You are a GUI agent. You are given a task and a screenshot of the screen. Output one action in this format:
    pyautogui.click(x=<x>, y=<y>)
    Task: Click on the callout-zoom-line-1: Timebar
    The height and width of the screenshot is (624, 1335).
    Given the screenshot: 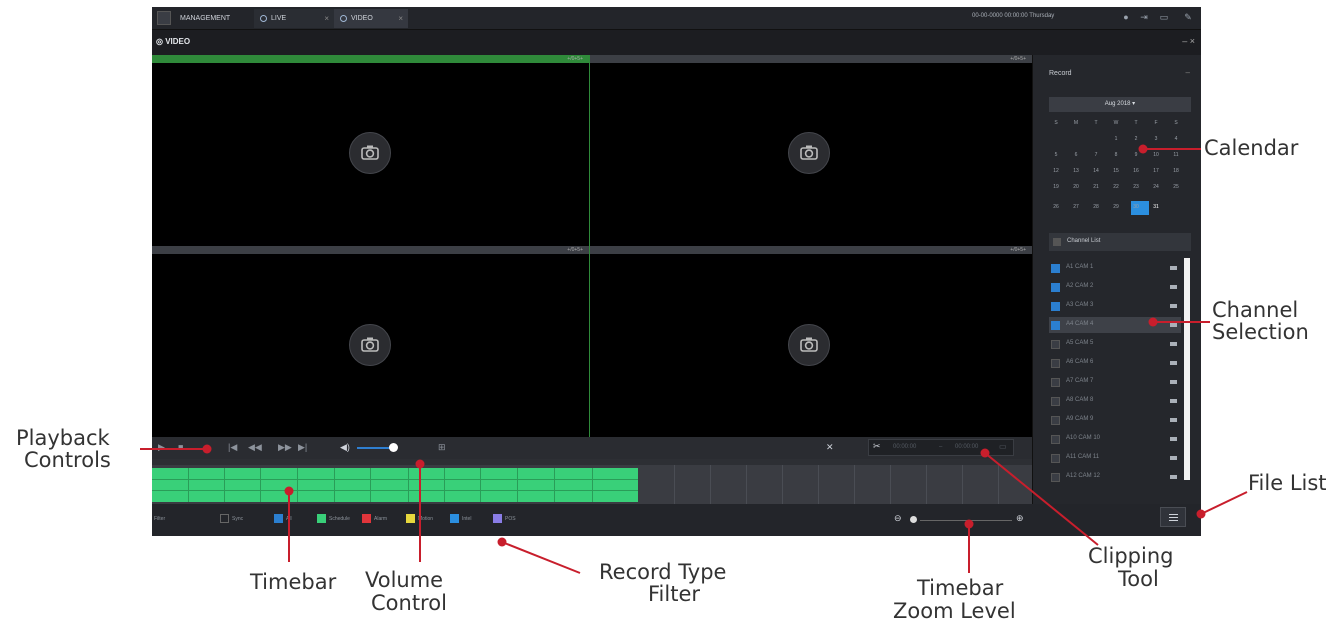 What is the action you would take?
    pyautogui.click(x=960, y=588)
    